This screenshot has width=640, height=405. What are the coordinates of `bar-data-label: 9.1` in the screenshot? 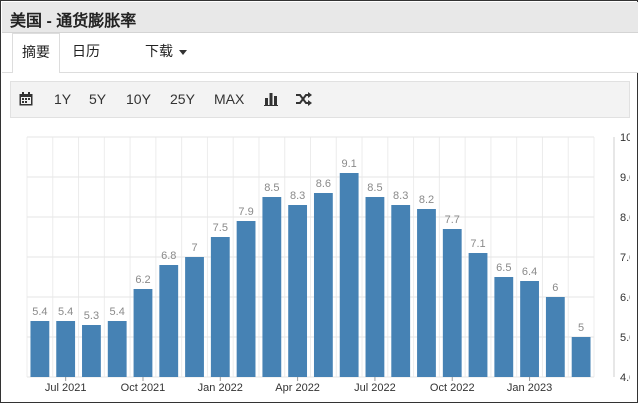 It's located at (349, 164).